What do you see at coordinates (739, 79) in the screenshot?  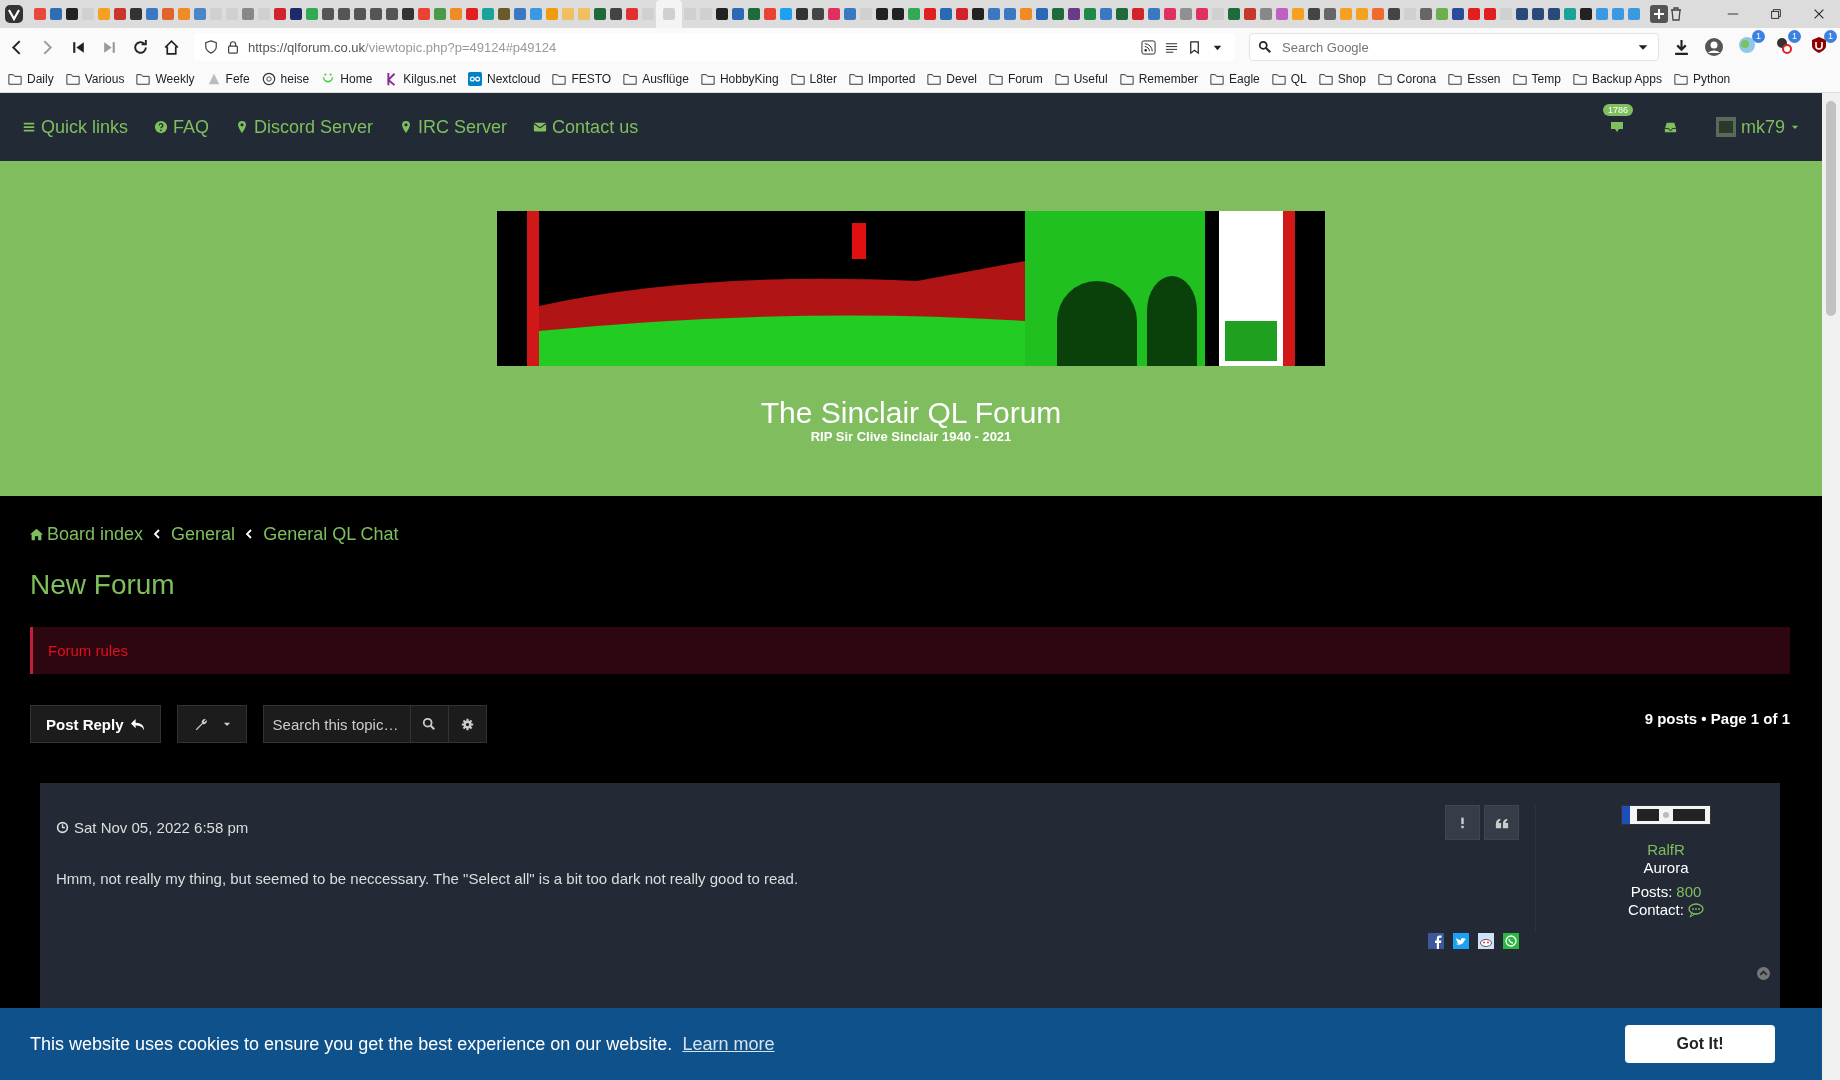 I see `bookmark-link: HobbyKing` at bounding box center [739, 79].